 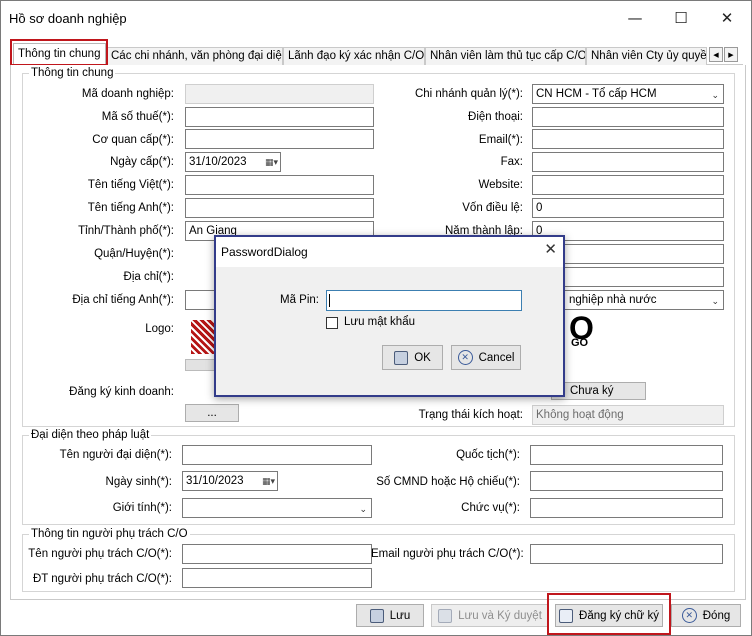 I want to click on legal-chuc-vu-label: Chức vụ(*):, so click(x=490, y=508).